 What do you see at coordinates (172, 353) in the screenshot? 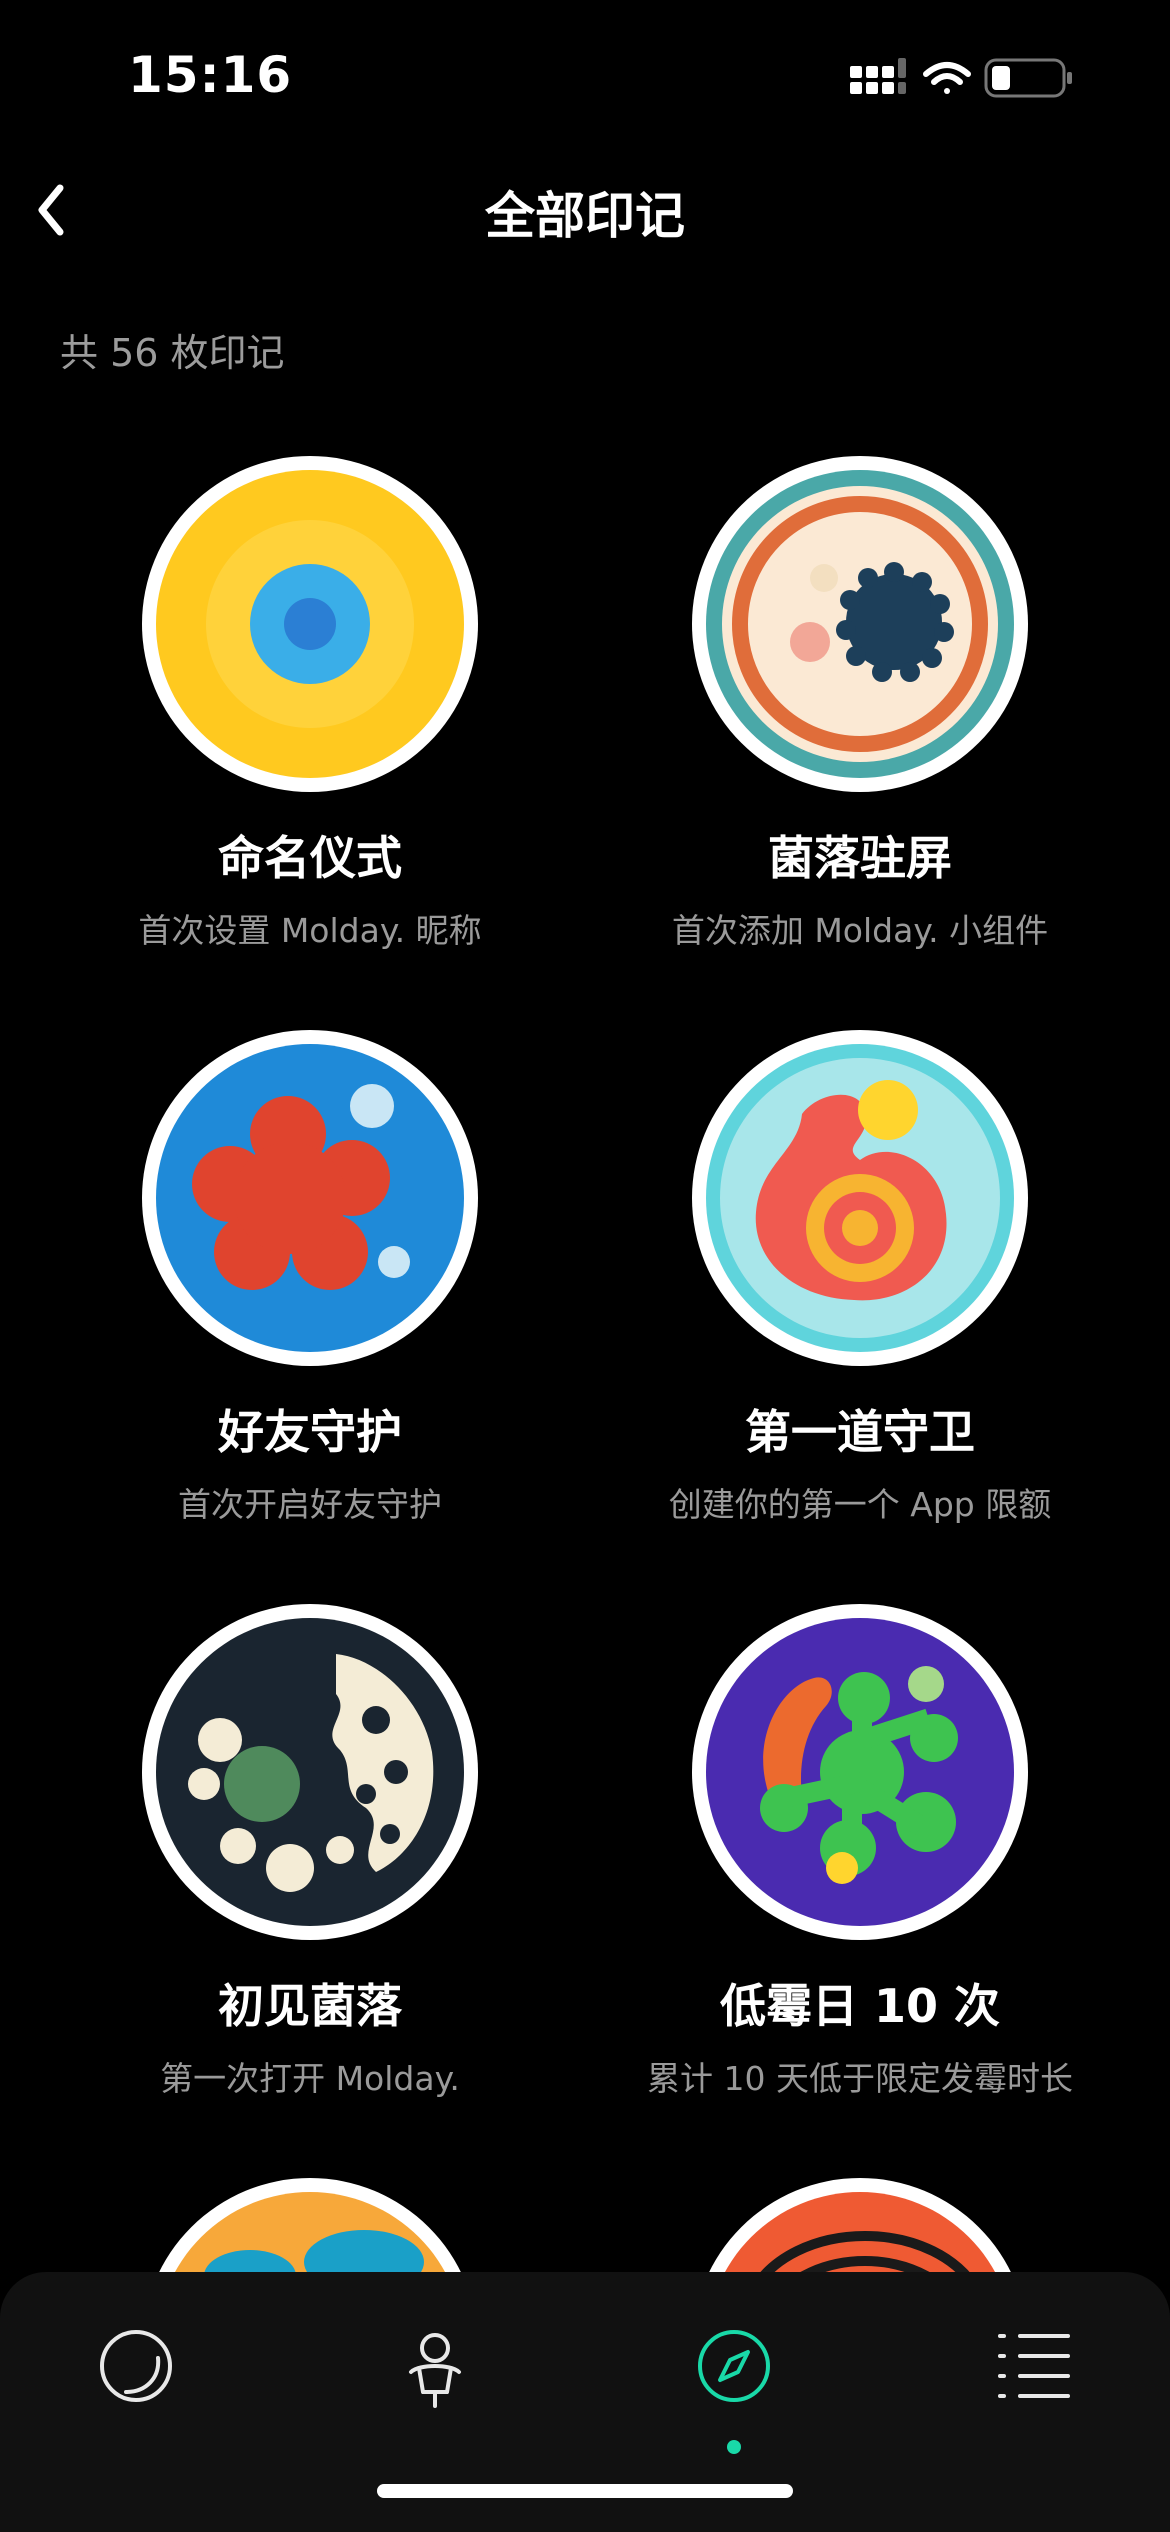
I see `badge-count-label: 共 56 枚印记` at bounding box center [172, 353].